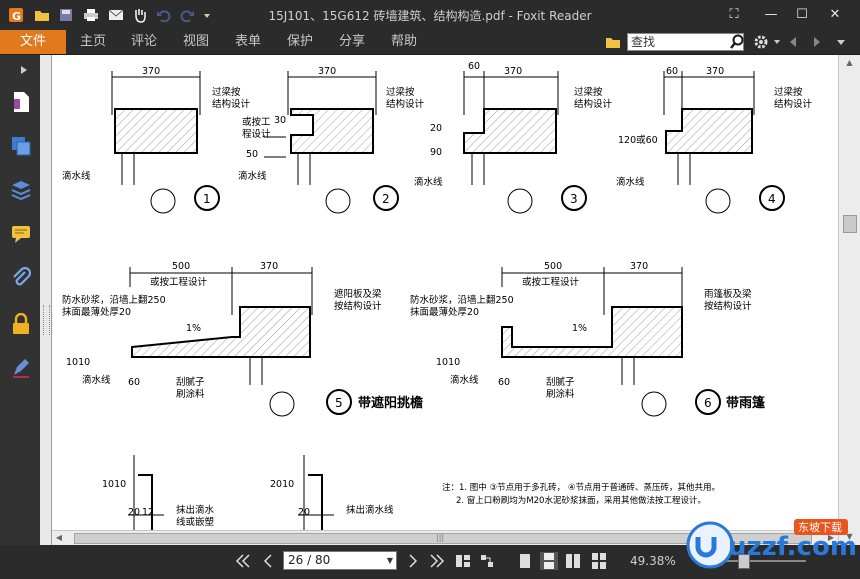 This screenshot has width=860, height=579. Describe the element at coordinates (841, 42) in the screenshot. I see `ribbon-toggle-icon` at that location.